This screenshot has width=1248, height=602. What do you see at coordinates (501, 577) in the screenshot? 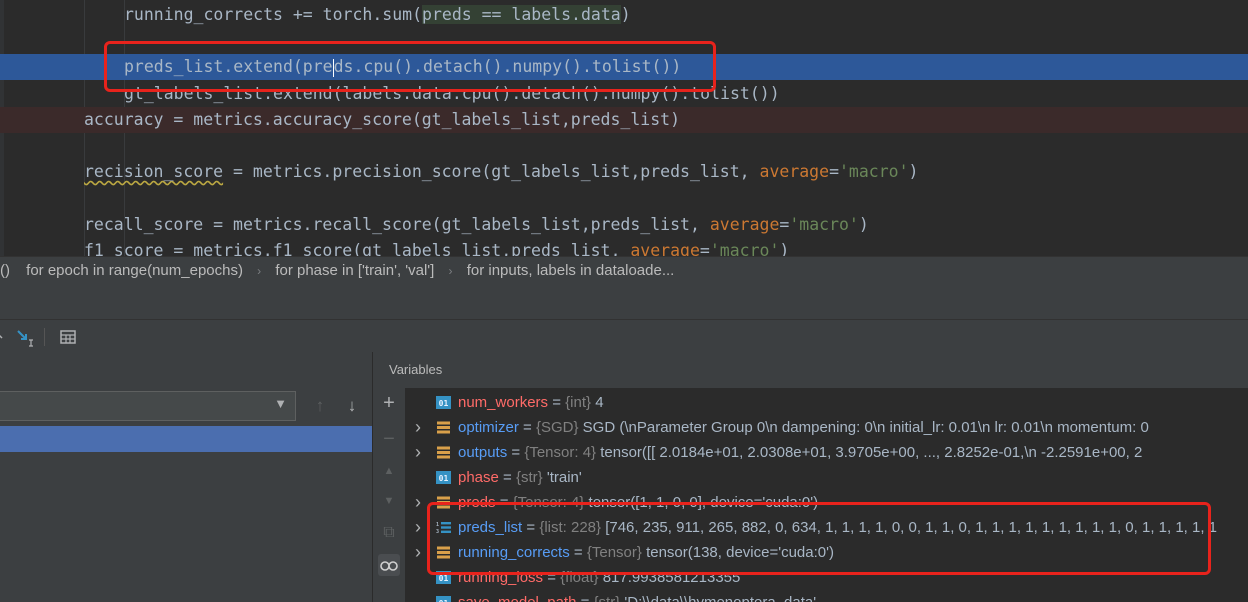
I see `variable-name: running_loss` at bounding box center [501, 577].